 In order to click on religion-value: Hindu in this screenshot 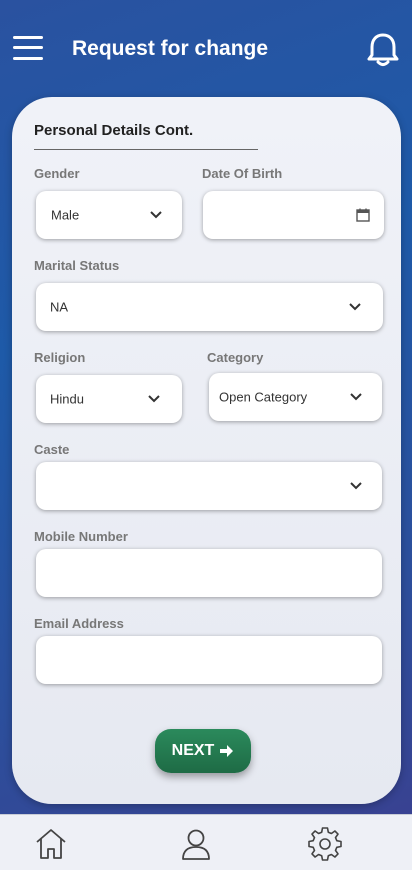, I will do `click(67, 399)`.